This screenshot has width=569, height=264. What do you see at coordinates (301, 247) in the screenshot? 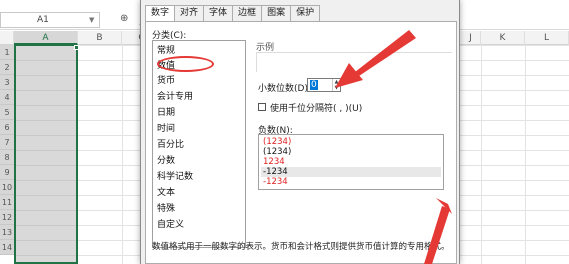
I see `format-description: 数值格式用于一般数字的表示。货币和会计格式则提供货币值计算的专用格式。` at bounding box center [301, 247].